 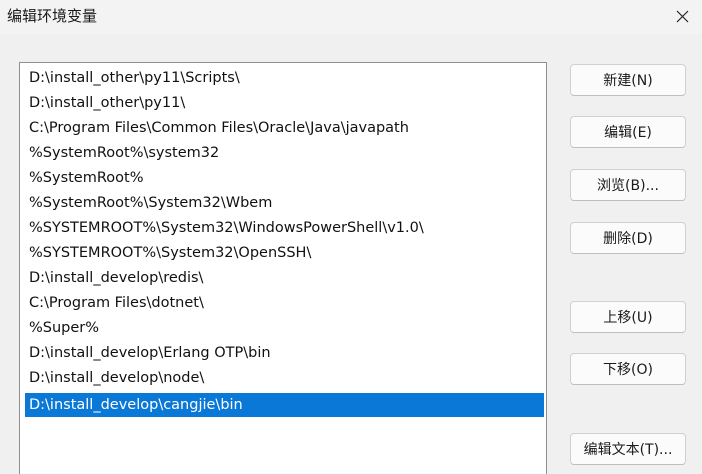 I want to click on close-icon, so click(x=682, y=16).